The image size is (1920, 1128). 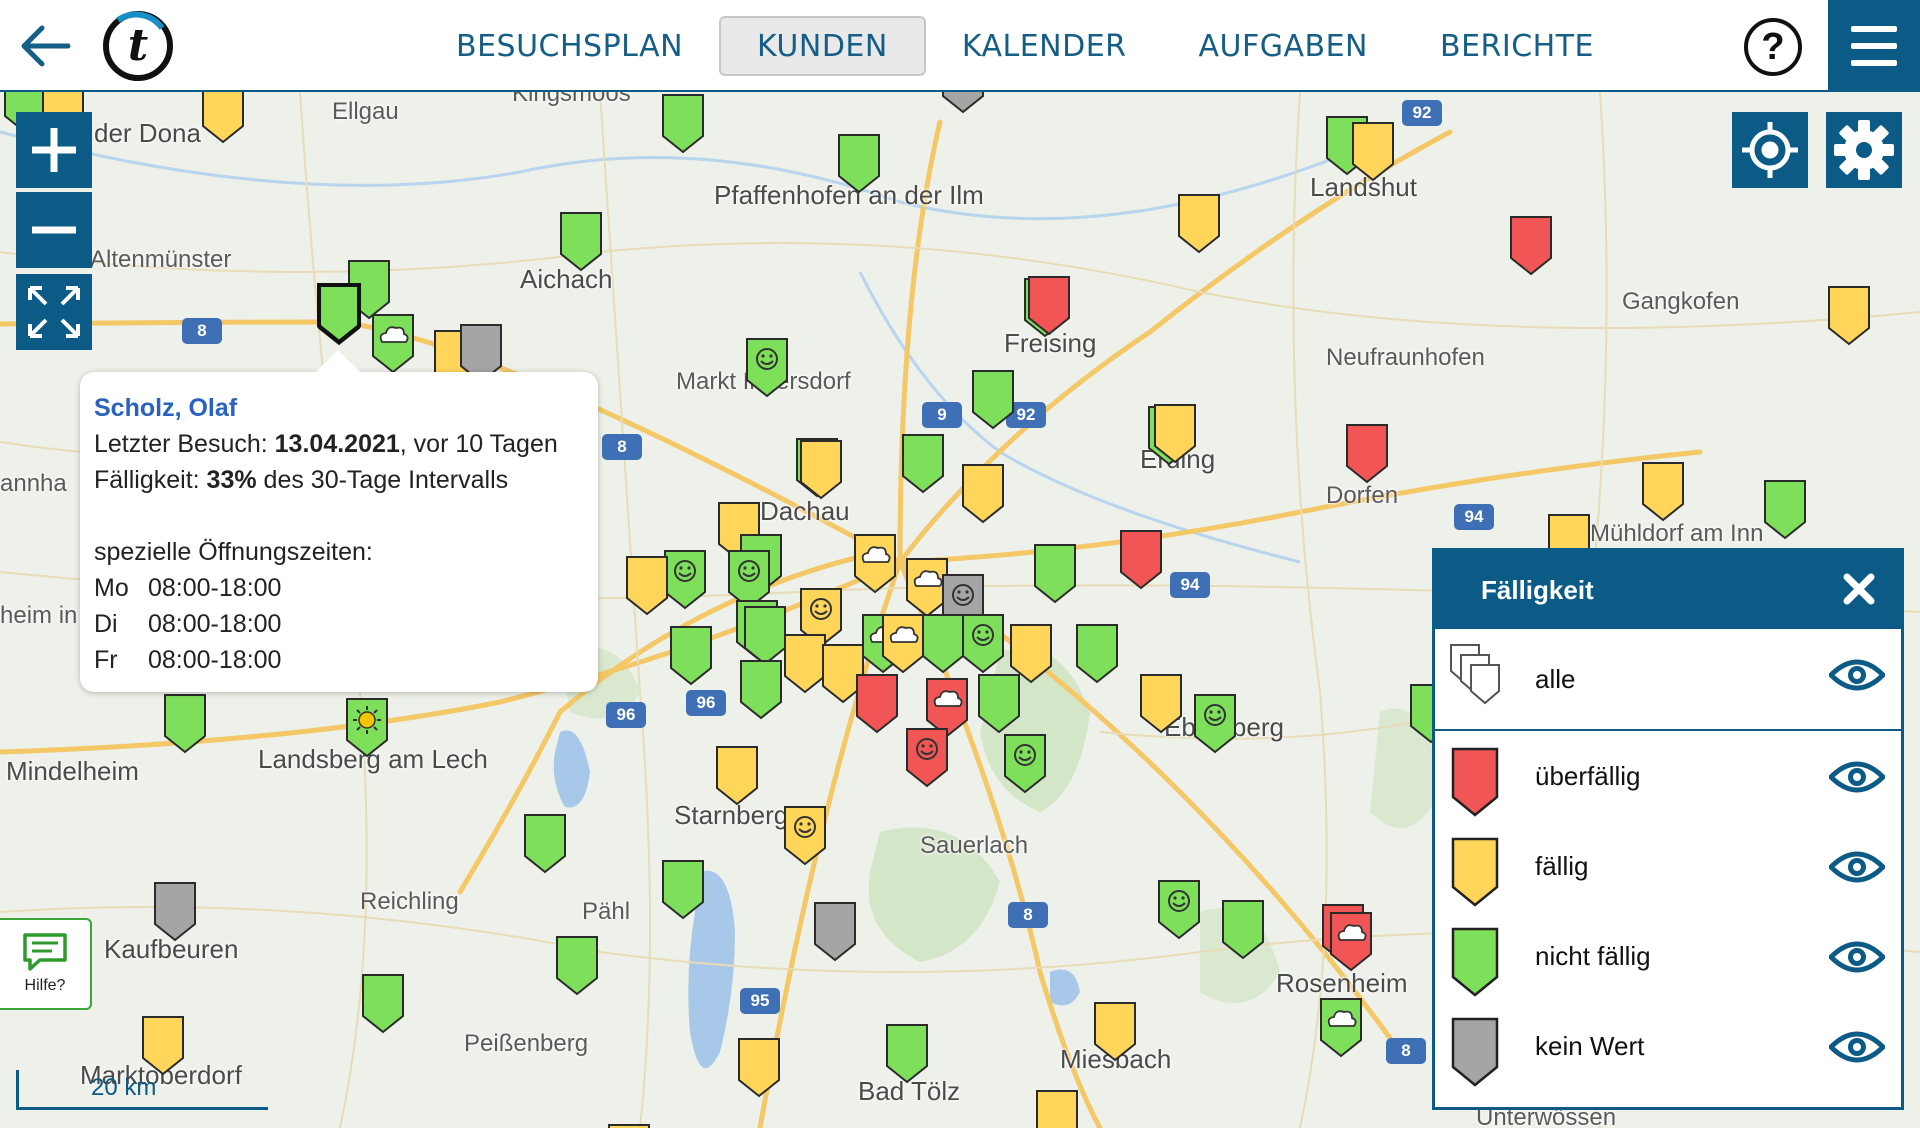 What do you see at coordinates (626, 715) in the screenshot?
I see `road-shield: 96` at bounding box center [626, 715].